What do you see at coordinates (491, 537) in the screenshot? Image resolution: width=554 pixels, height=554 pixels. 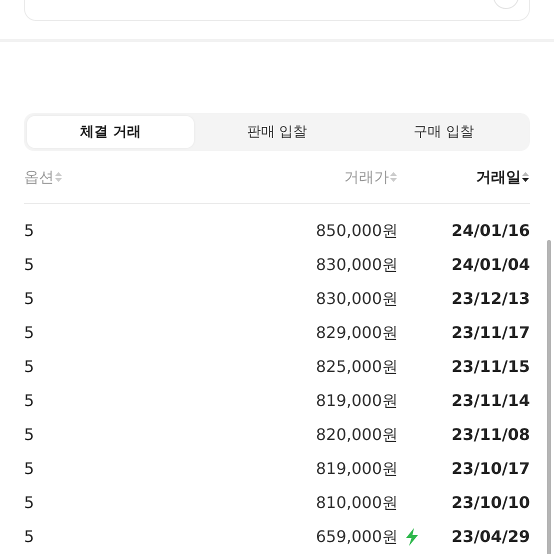 I see `table-cell-text: 23/04/29` at bounding box center [491, 537].